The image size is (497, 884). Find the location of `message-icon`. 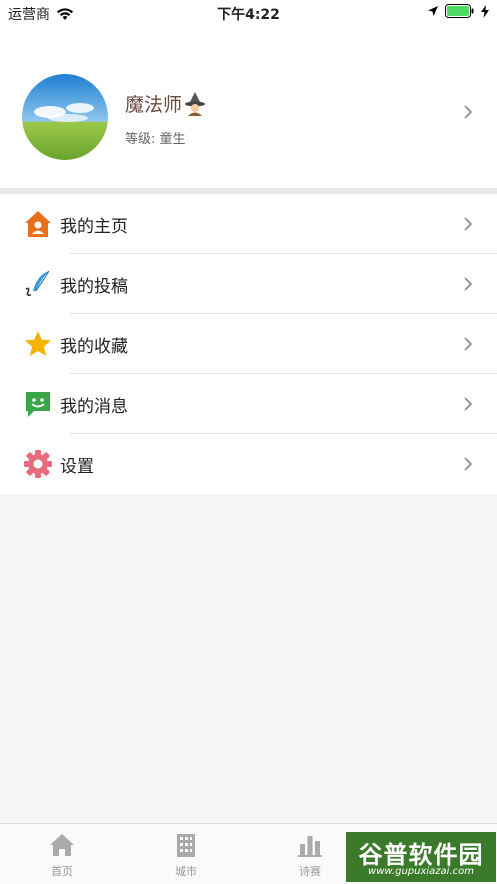

message-icon is located at coordinates (38, 404).